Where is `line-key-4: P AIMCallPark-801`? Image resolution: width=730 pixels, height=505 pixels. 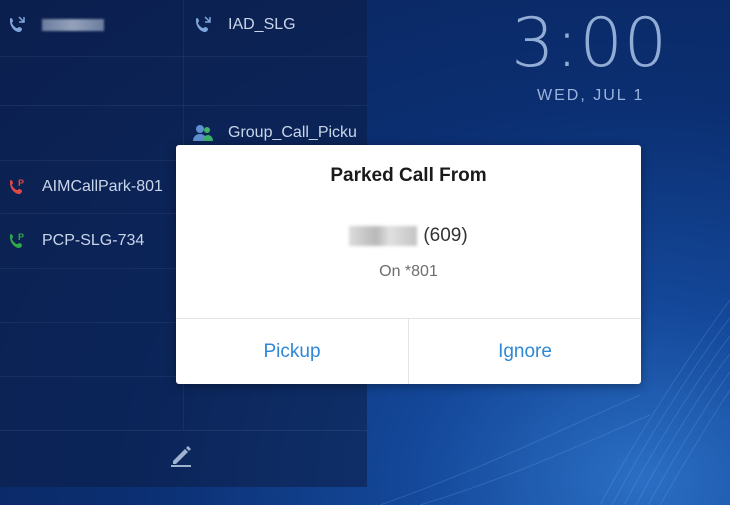 line-key-4: P AIMCallPark-801 is located at coordinates (84, 187).